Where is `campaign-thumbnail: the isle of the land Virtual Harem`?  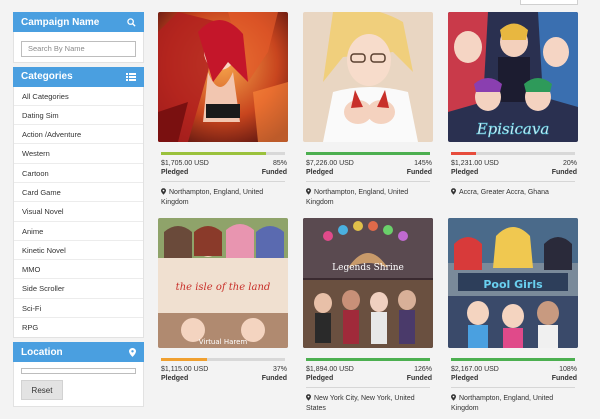 campaign-thumbnail: the isle of the land Virtual Harem is located at coordinates (223, 283).